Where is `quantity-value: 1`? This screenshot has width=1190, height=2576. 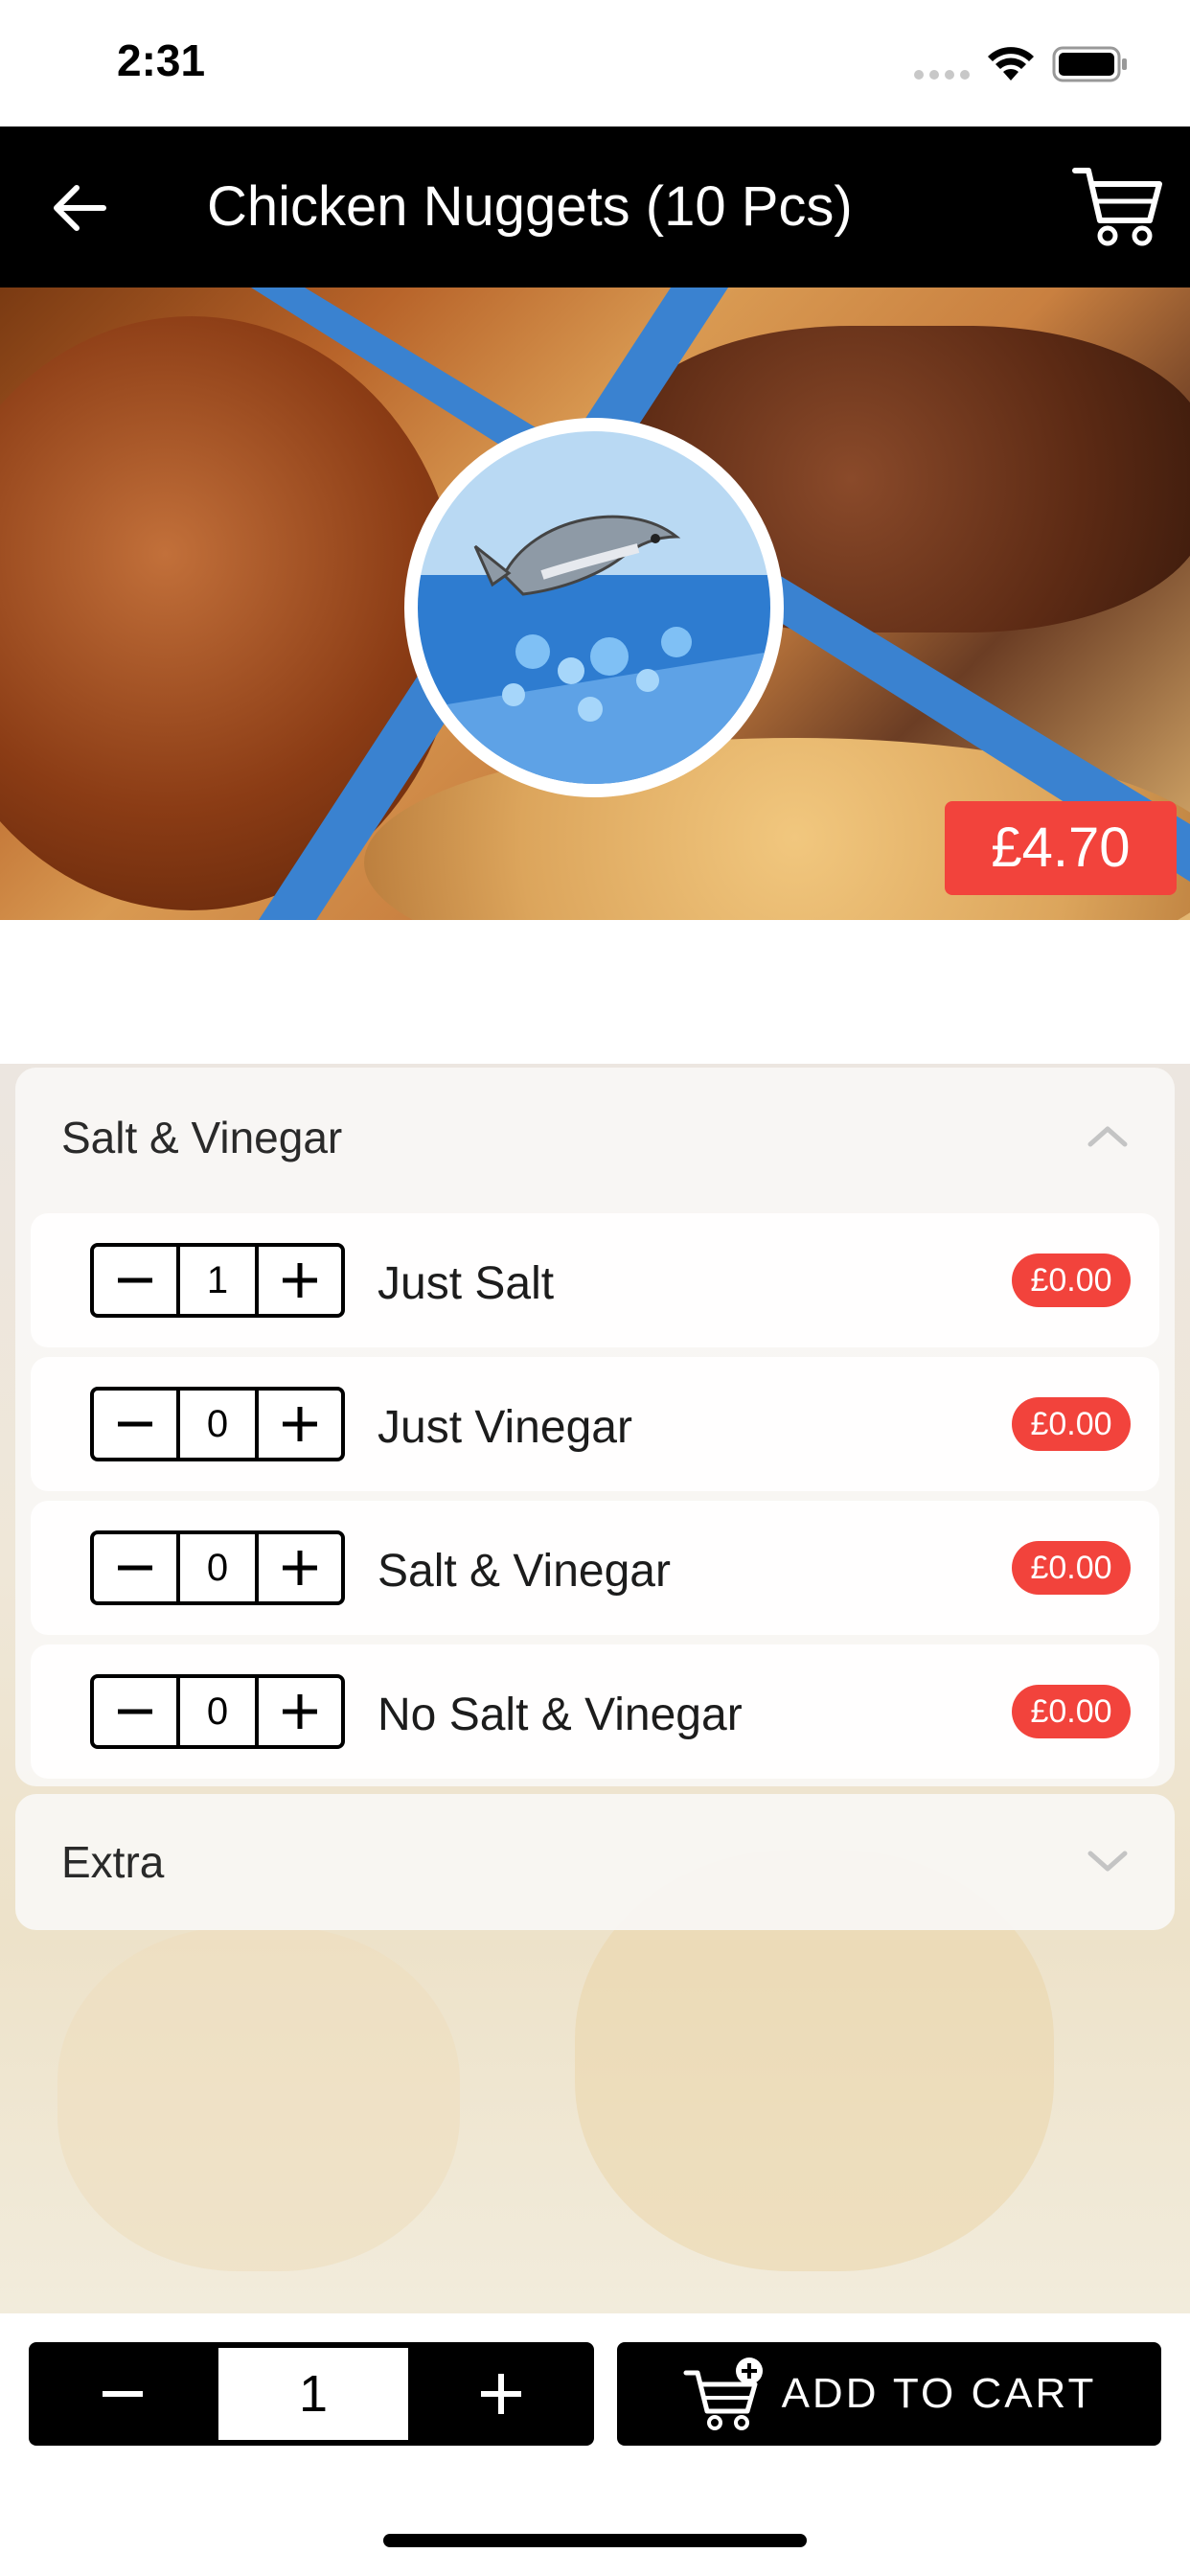
quantity-value: 1 is located at coordinates (313, 2394).